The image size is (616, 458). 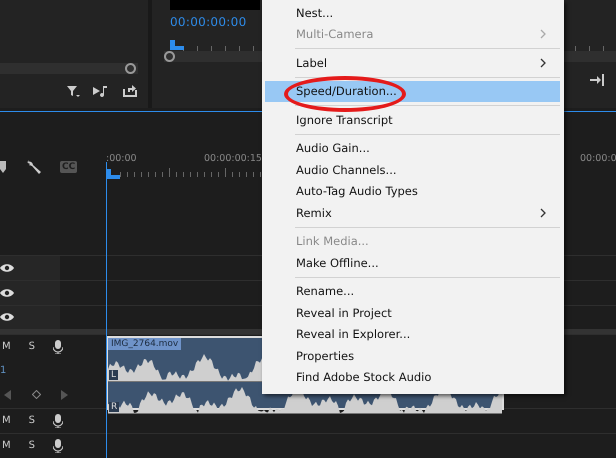 I want to click on ruler-label: :00:00, so click(x=121, y=158).